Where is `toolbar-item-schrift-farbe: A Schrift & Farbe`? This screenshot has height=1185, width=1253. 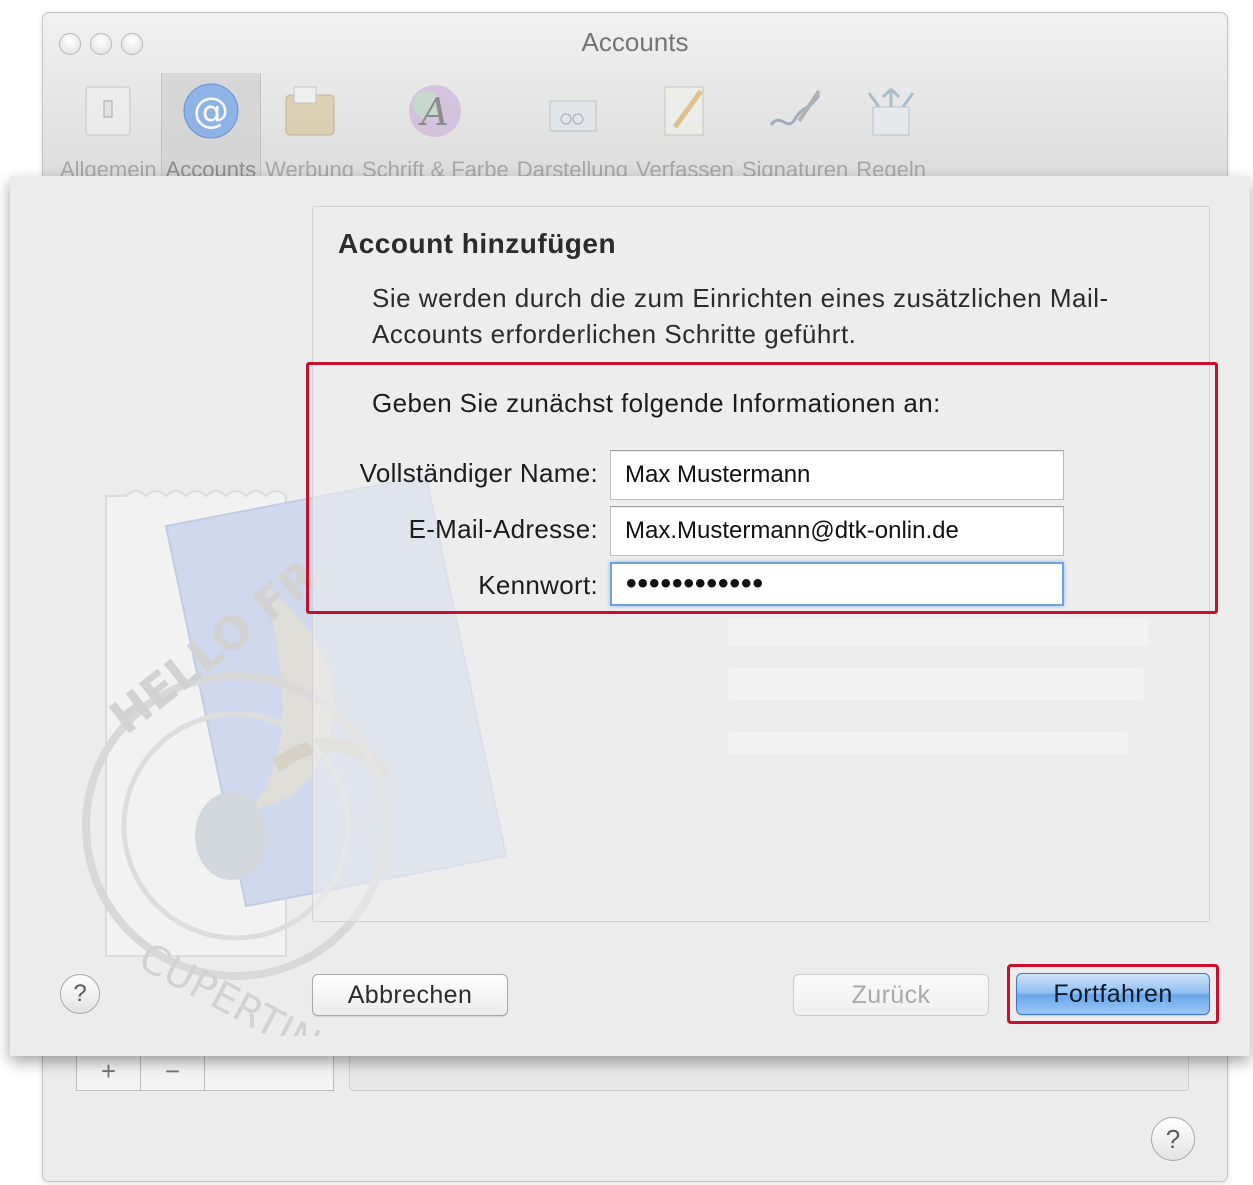
toolbar-item-schrift-farbe: A Schrift & Farbe is located at coordinates (435, 128).